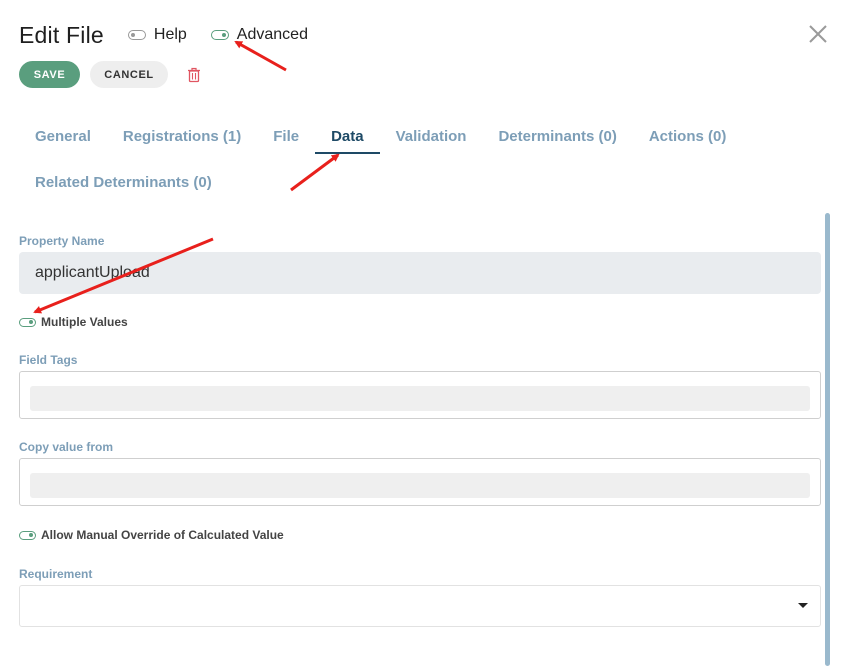  Describe the element at coordinates (219, 35) in the screenshot. I see `advanced-switch-icon` at that location.